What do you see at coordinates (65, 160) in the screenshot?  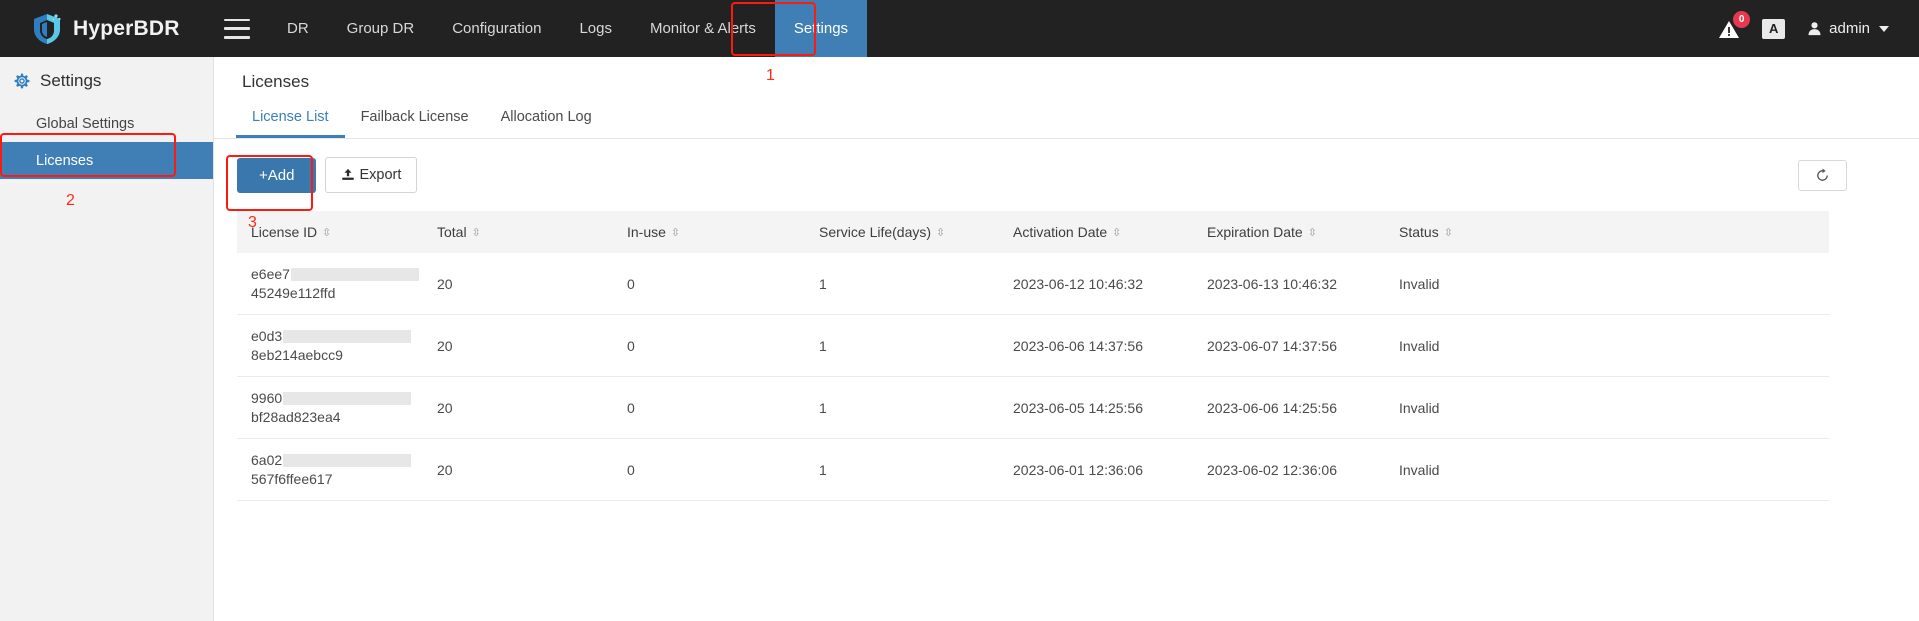 I see `sidebar-item-label: Licenses` at bounding box center [65, 160].